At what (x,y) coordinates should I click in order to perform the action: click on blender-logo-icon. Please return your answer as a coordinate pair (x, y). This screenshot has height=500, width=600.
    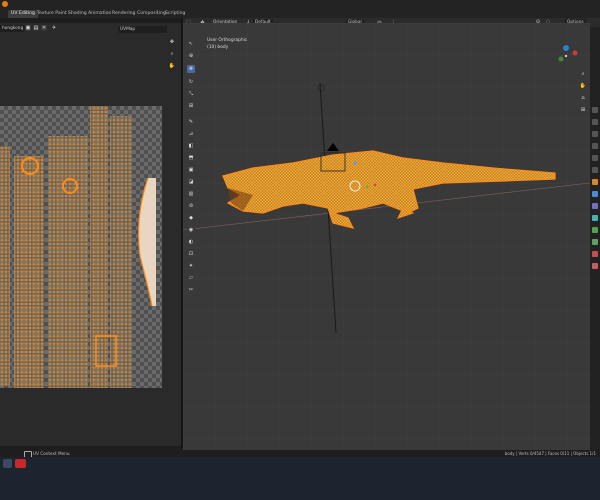
    Looking at the image, I should click on (5, 4).